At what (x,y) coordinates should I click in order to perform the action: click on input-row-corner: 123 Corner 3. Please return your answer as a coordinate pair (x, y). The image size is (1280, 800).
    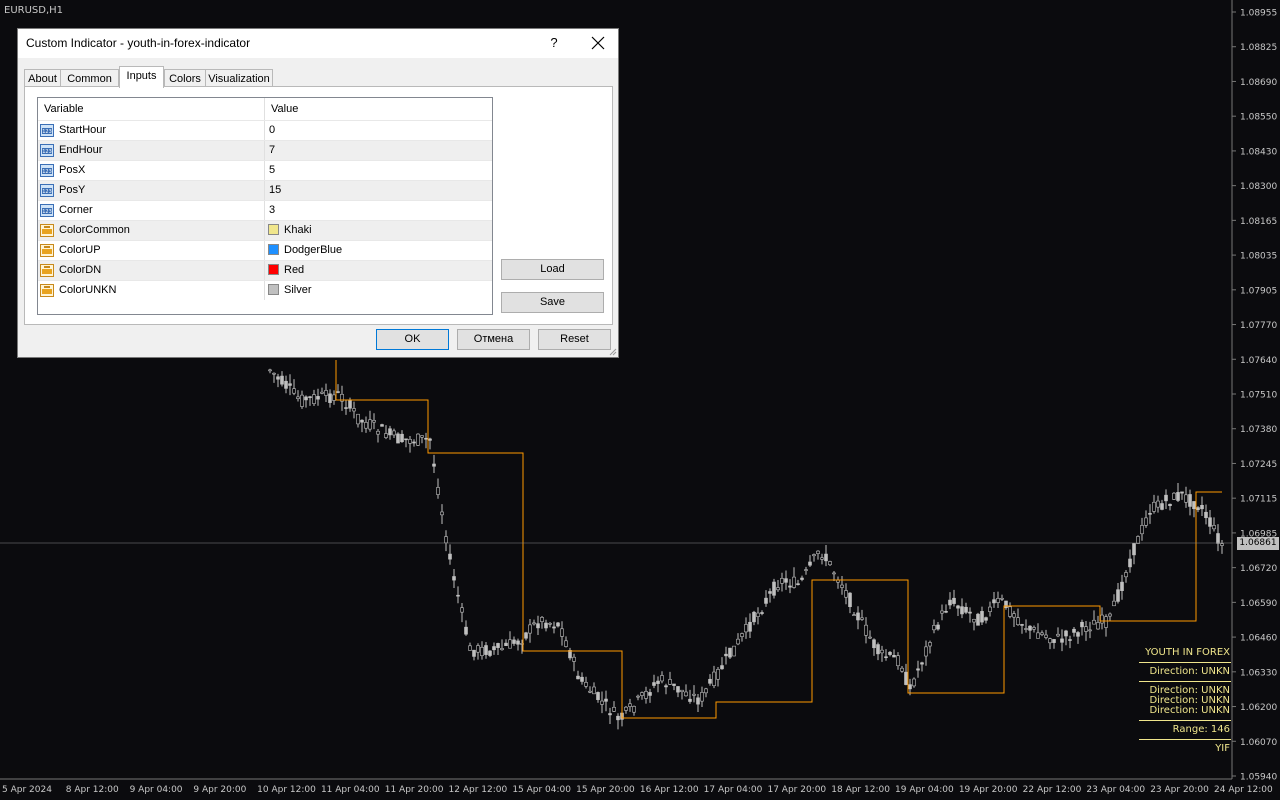
    Looking at the image, I should click on (265, 210).